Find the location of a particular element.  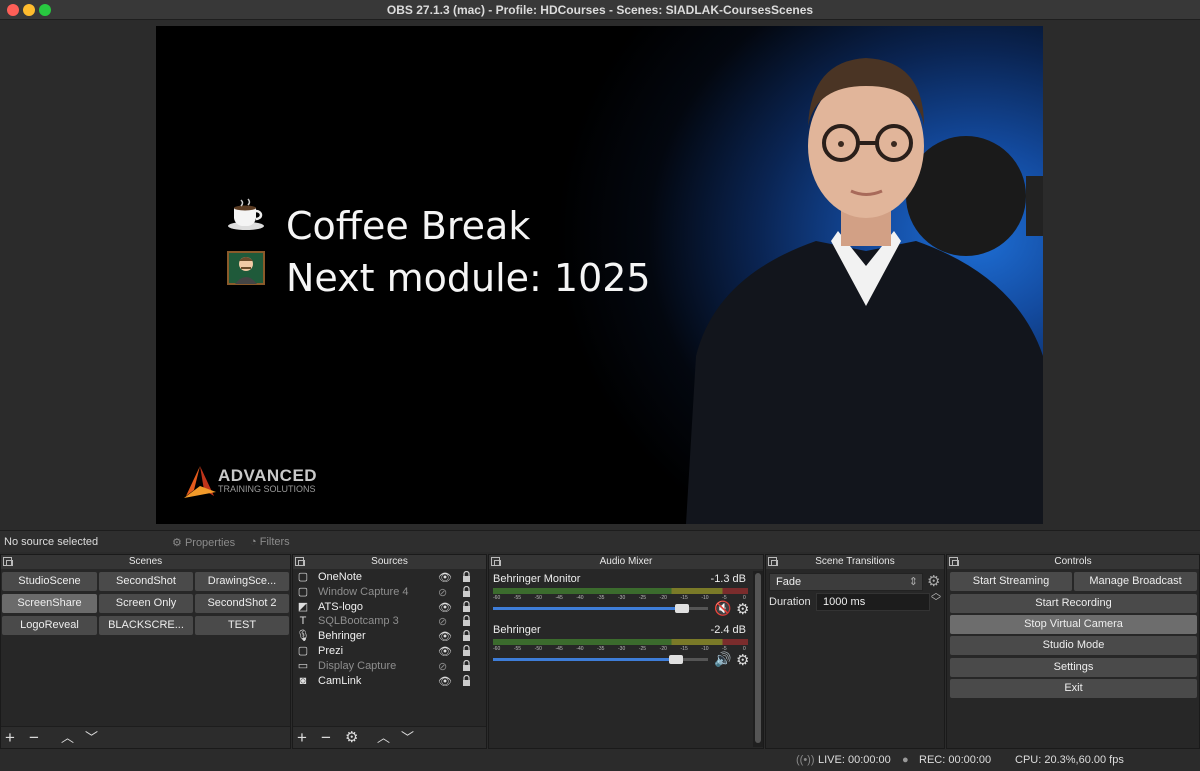

transition-selected: Fade is located at coordinates (789, 582).